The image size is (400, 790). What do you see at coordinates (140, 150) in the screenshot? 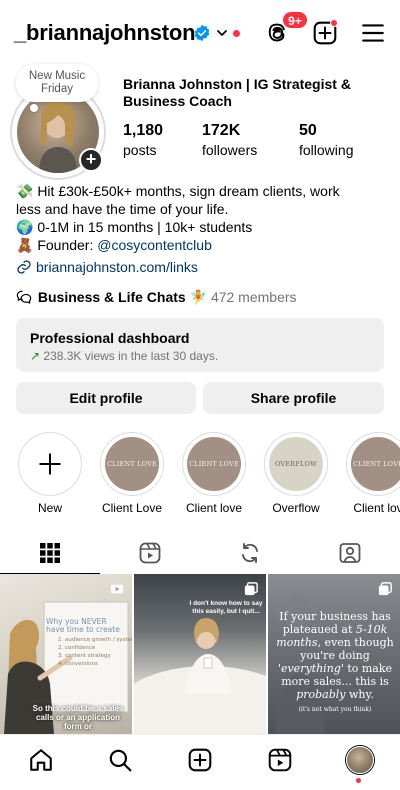
I see `posts-label: posts` at bounding box center [140, 150].